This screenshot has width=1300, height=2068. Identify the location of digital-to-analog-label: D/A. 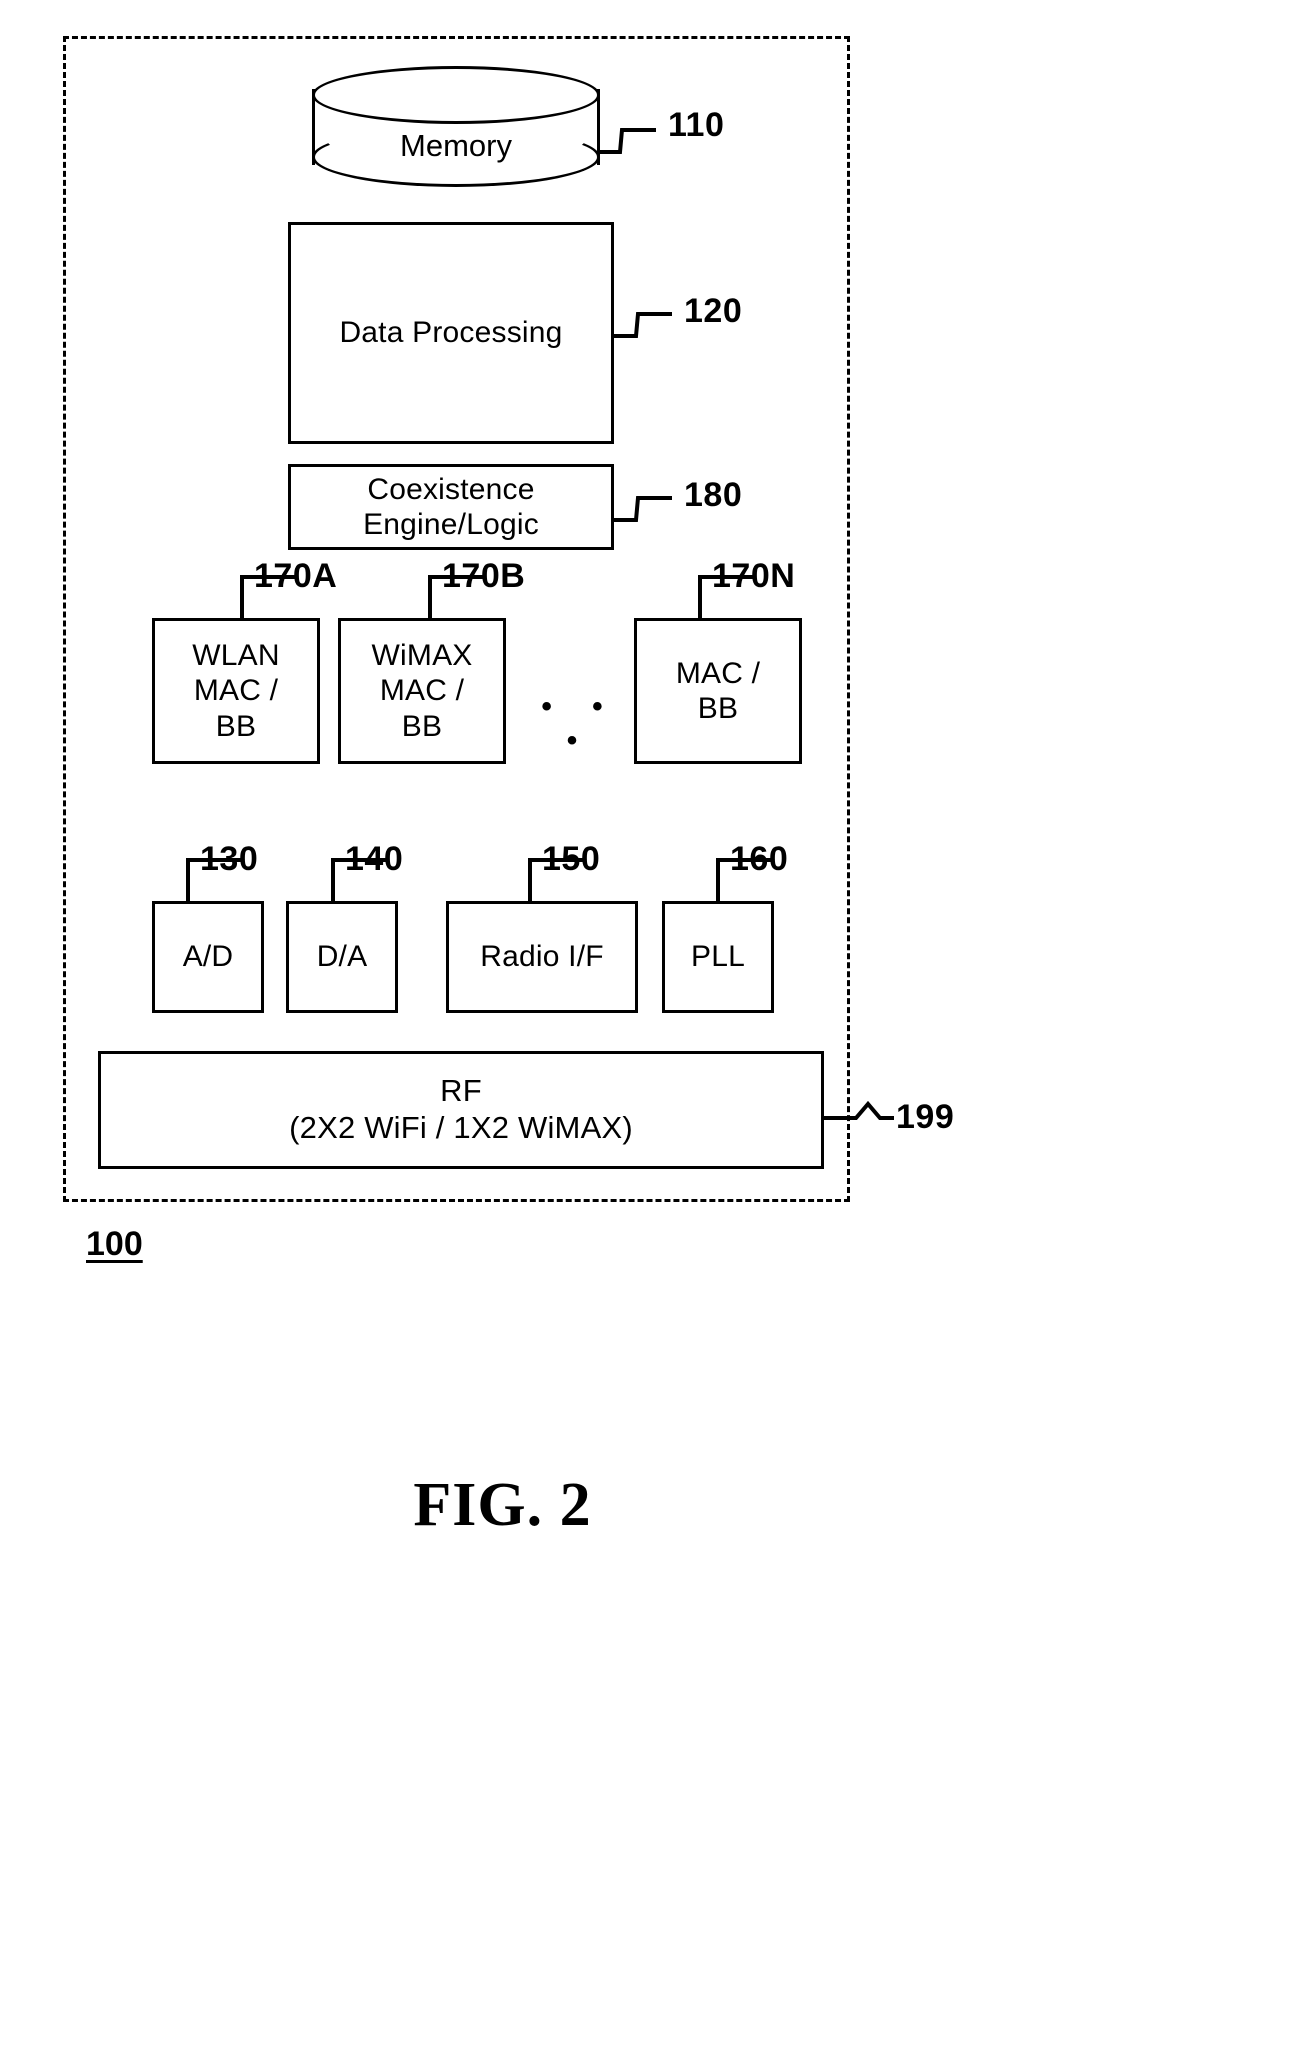
(342, 957).